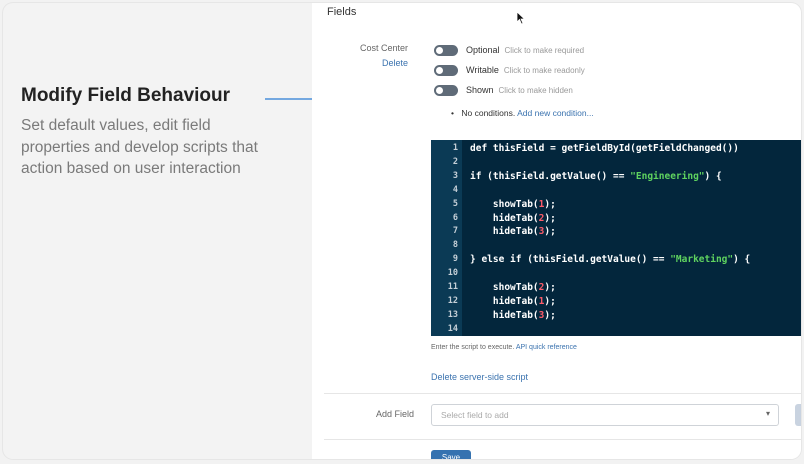  Describe the element at coordinates (616, 329) in the screenshot. I see `code-line: 14` at that location.